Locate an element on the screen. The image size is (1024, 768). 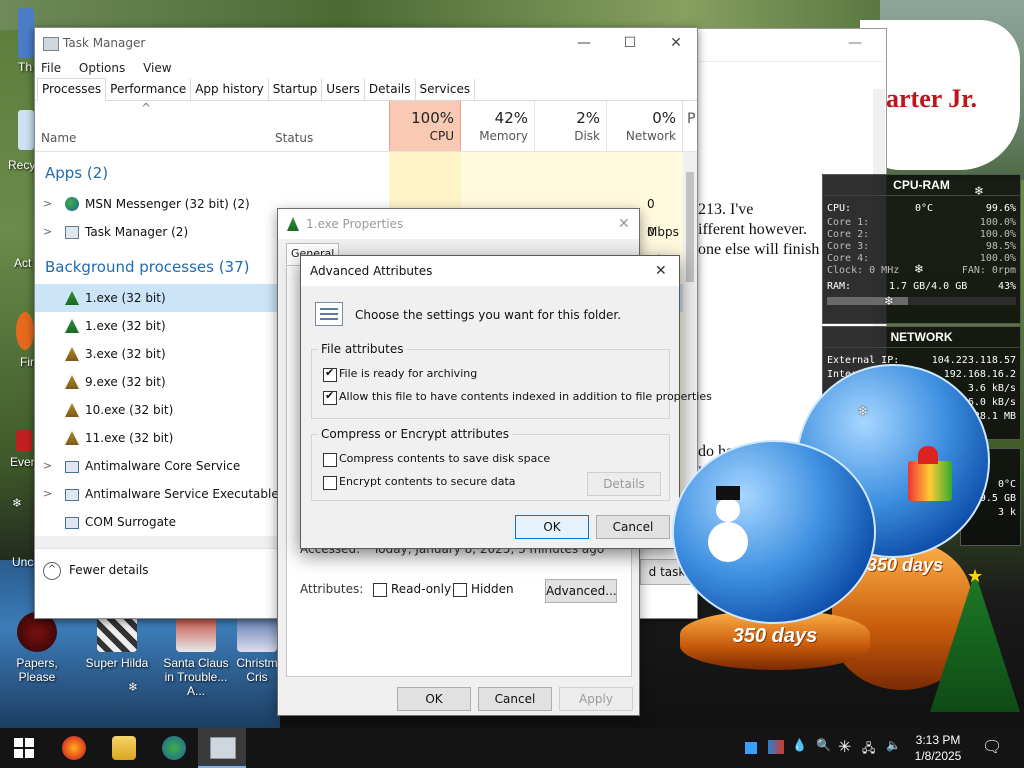
tray-search-icon: 🔍 is located at coordinates (823, 745).